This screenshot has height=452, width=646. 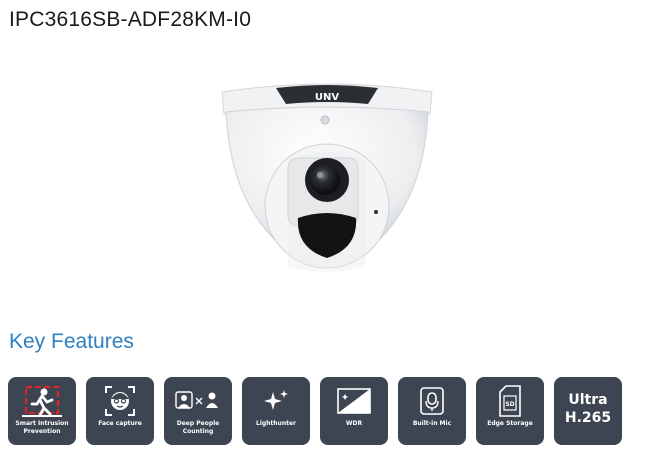 I want to click on brand-logo: UNV, so click(x=327, y=97).